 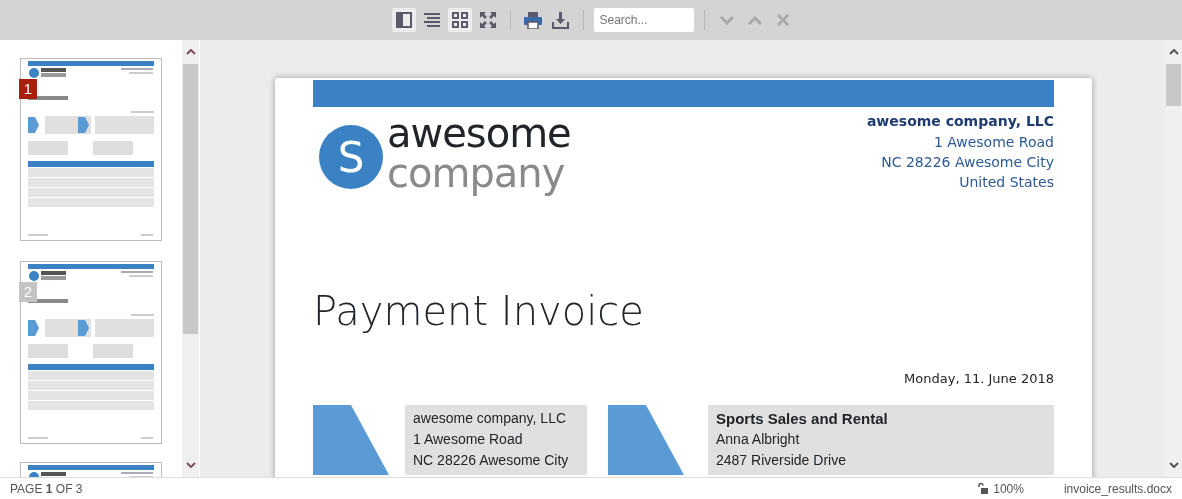 What do you see at coordinates (782, 20) in the screenshot?
I see `close-icon` at bounding box center [782, 20].